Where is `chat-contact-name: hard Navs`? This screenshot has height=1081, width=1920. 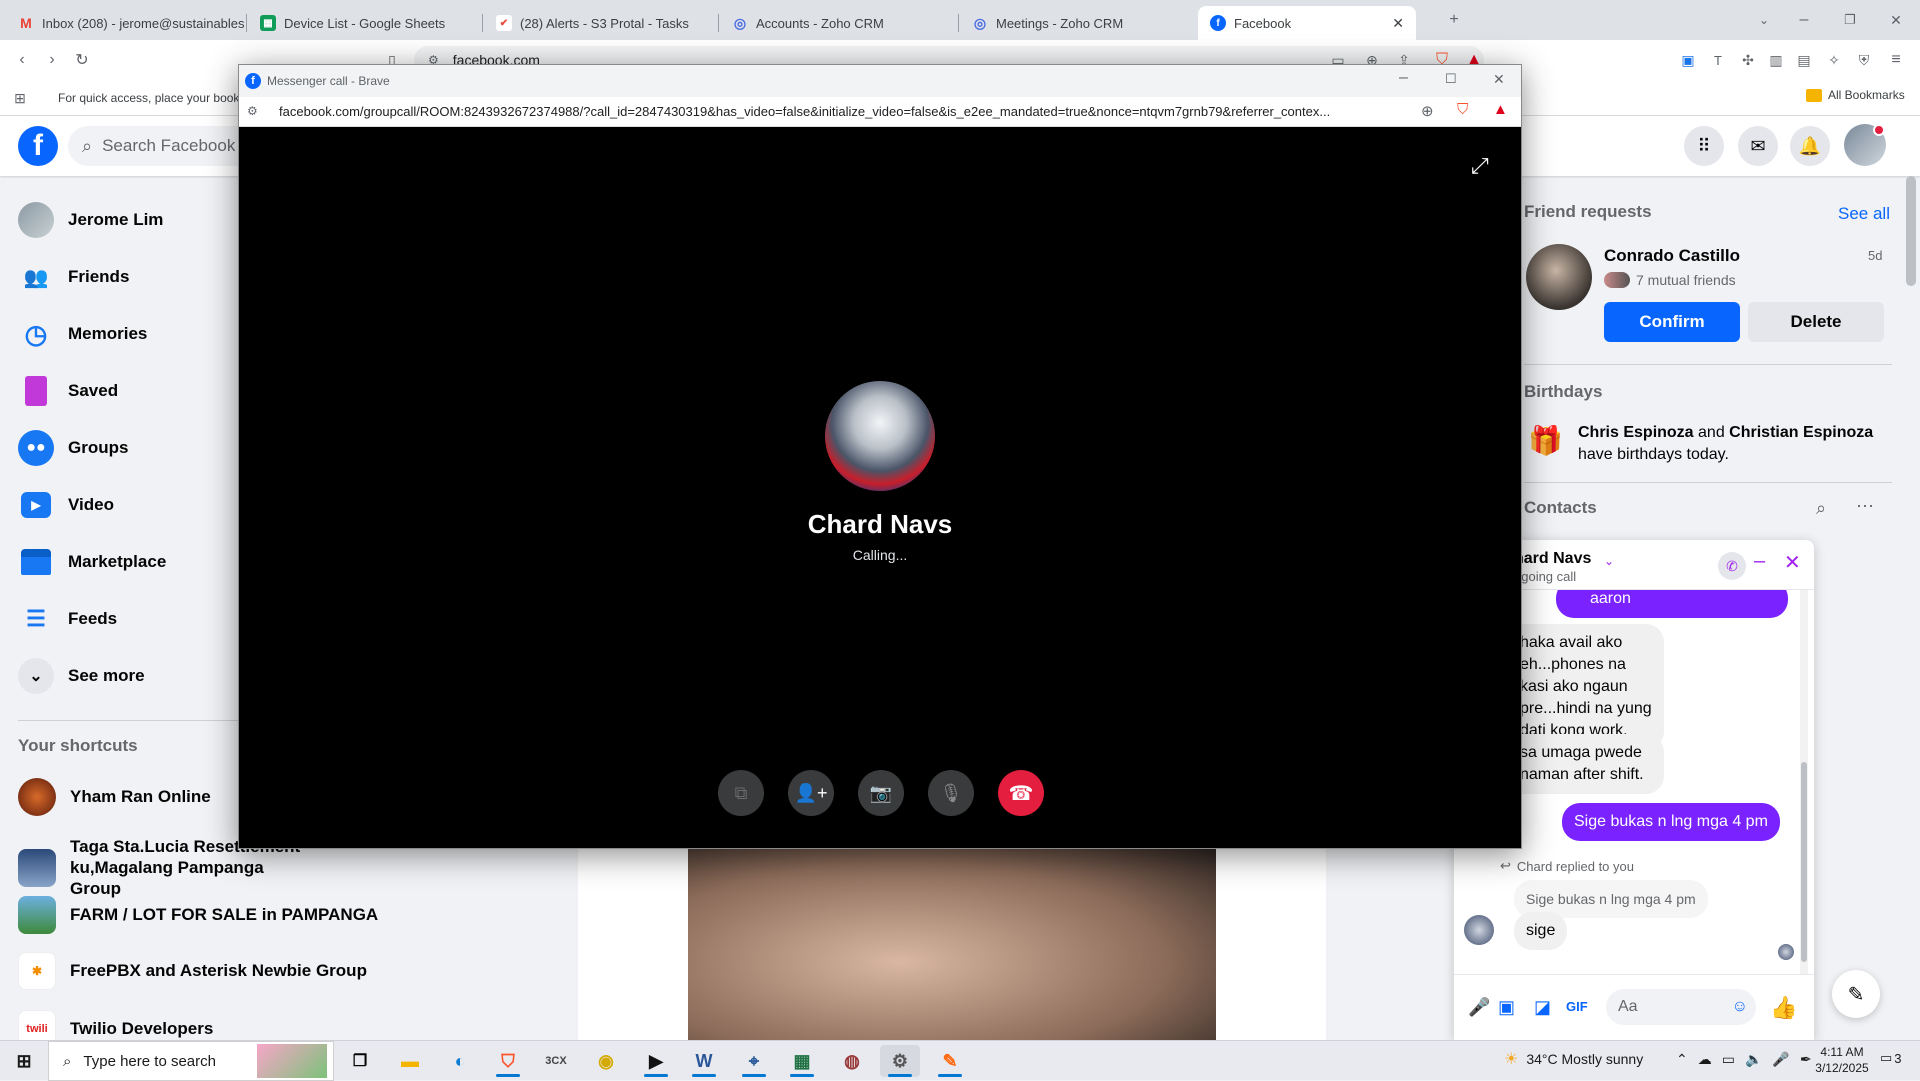 chat-contact-name: hard Navs is located at coordinates (1552, 559).